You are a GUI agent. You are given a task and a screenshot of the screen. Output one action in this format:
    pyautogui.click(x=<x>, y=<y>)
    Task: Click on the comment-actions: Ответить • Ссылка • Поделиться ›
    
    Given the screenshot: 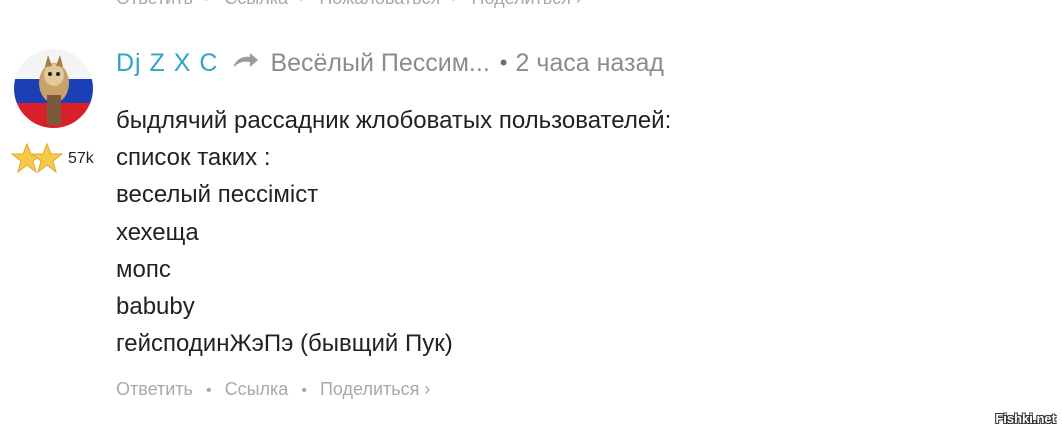 What is the action you would take?
    pyautogui.click(x=273, y=389)
    